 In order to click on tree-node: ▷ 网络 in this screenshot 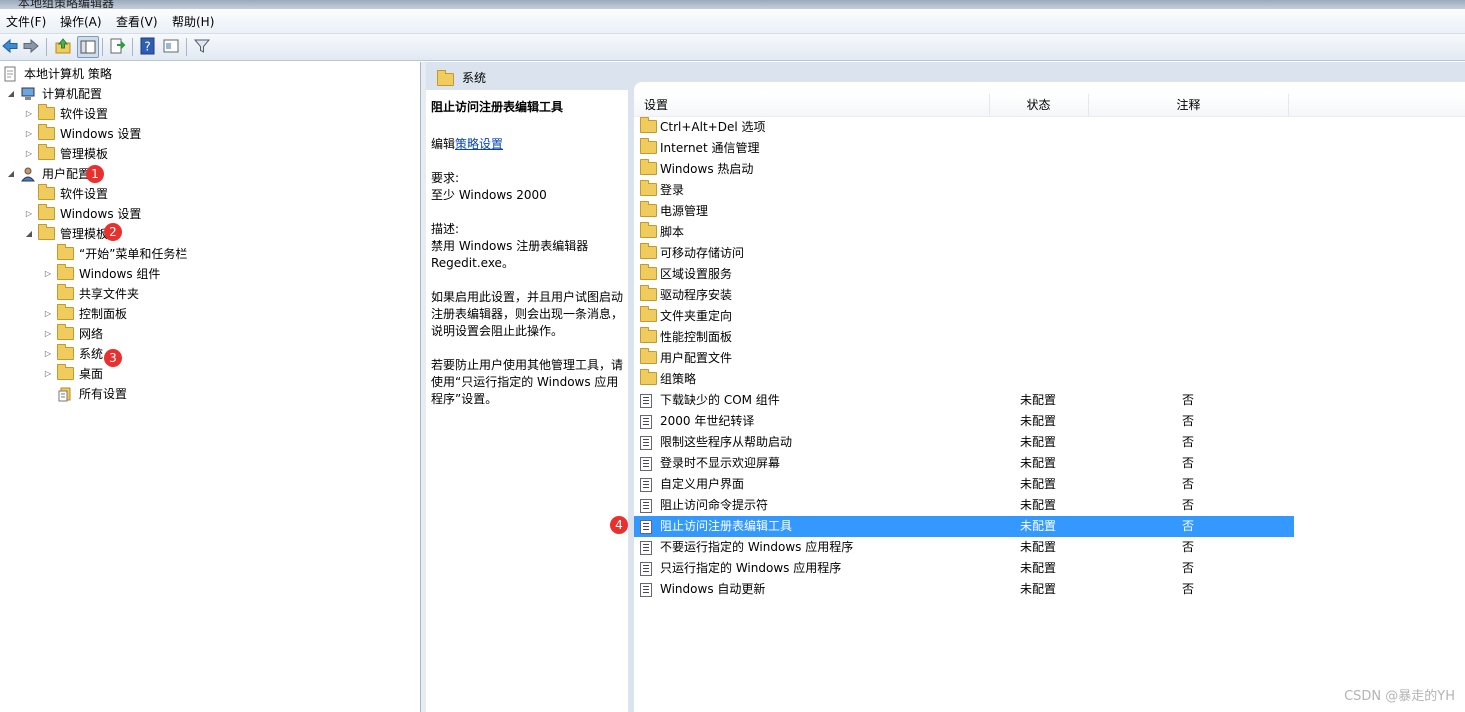, I will do `click(209, 334)`.